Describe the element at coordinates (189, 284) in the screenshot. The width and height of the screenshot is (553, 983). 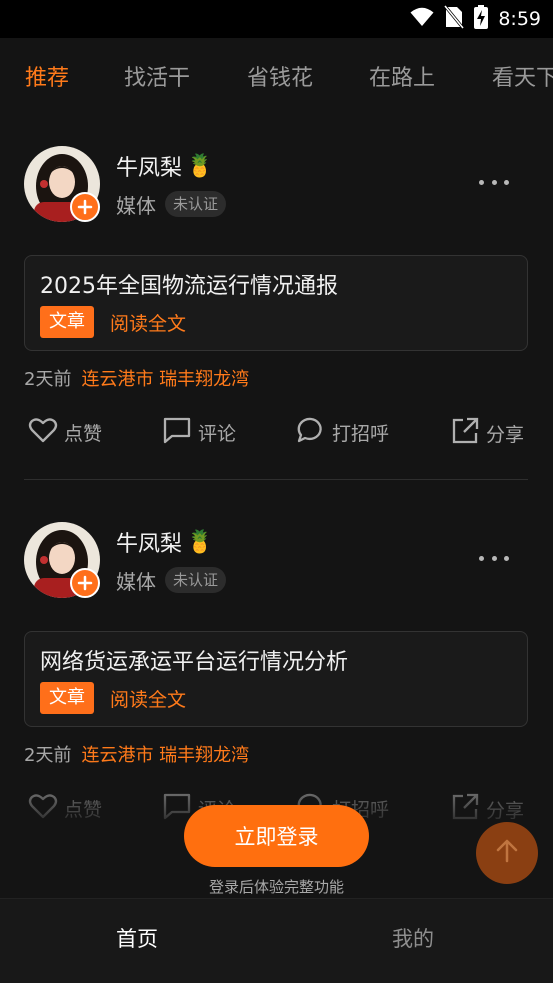
I see `article-title: 2025年全国物流运行情况通报` at that location.